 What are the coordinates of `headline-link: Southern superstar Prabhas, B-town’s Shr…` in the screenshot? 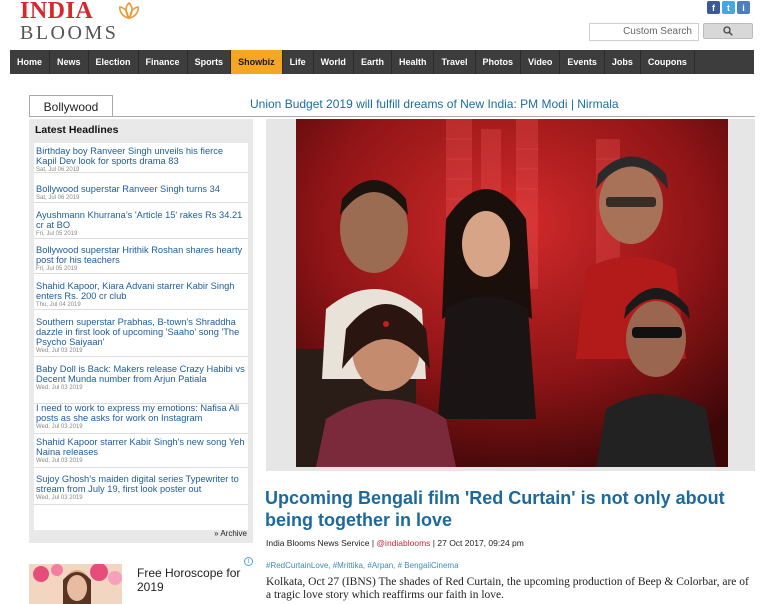 It's located at (141, 332).